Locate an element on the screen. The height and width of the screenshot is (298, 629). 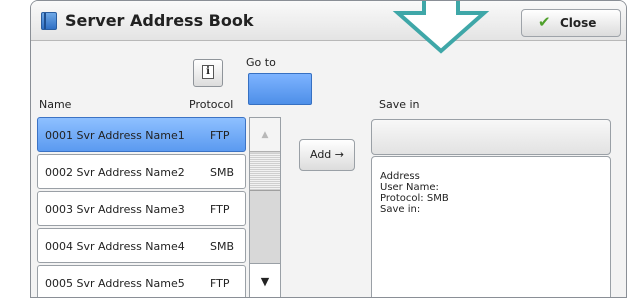
address-list-row: 0002 Svr Address Name2 SMB is located at coordinates (141, 171).